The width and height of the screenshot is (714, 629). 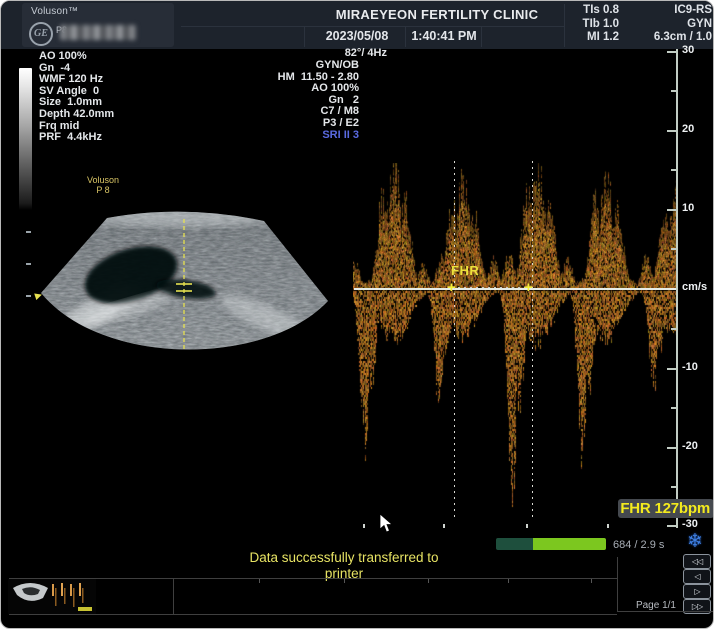 I want to click on fhr-result-badge: FHR 127bpm, so click(x=665, y=508).